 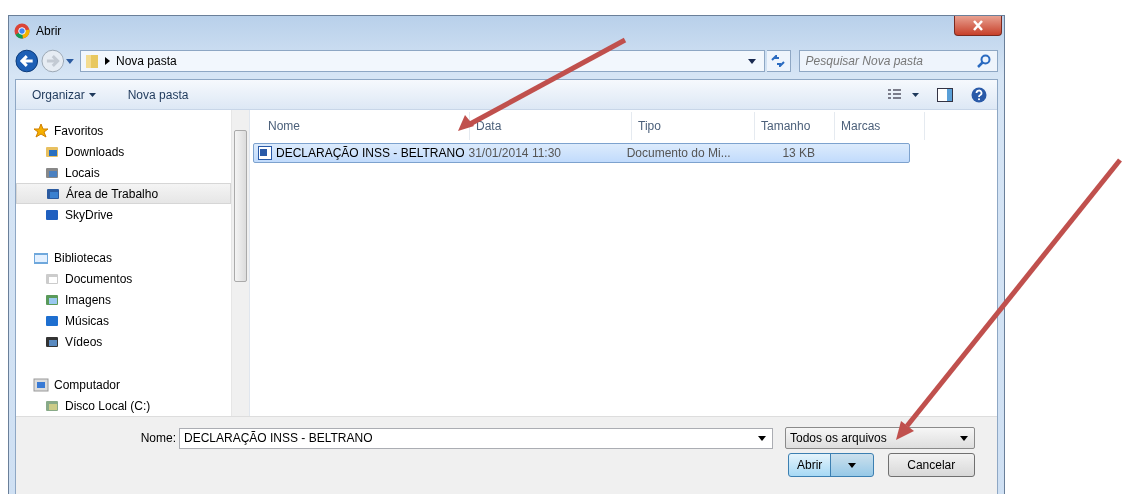 What do you see at coordinates (123, 320) in the screenshot?
I see `sidebar-item: Músicas` at bounding box center [123, 320].